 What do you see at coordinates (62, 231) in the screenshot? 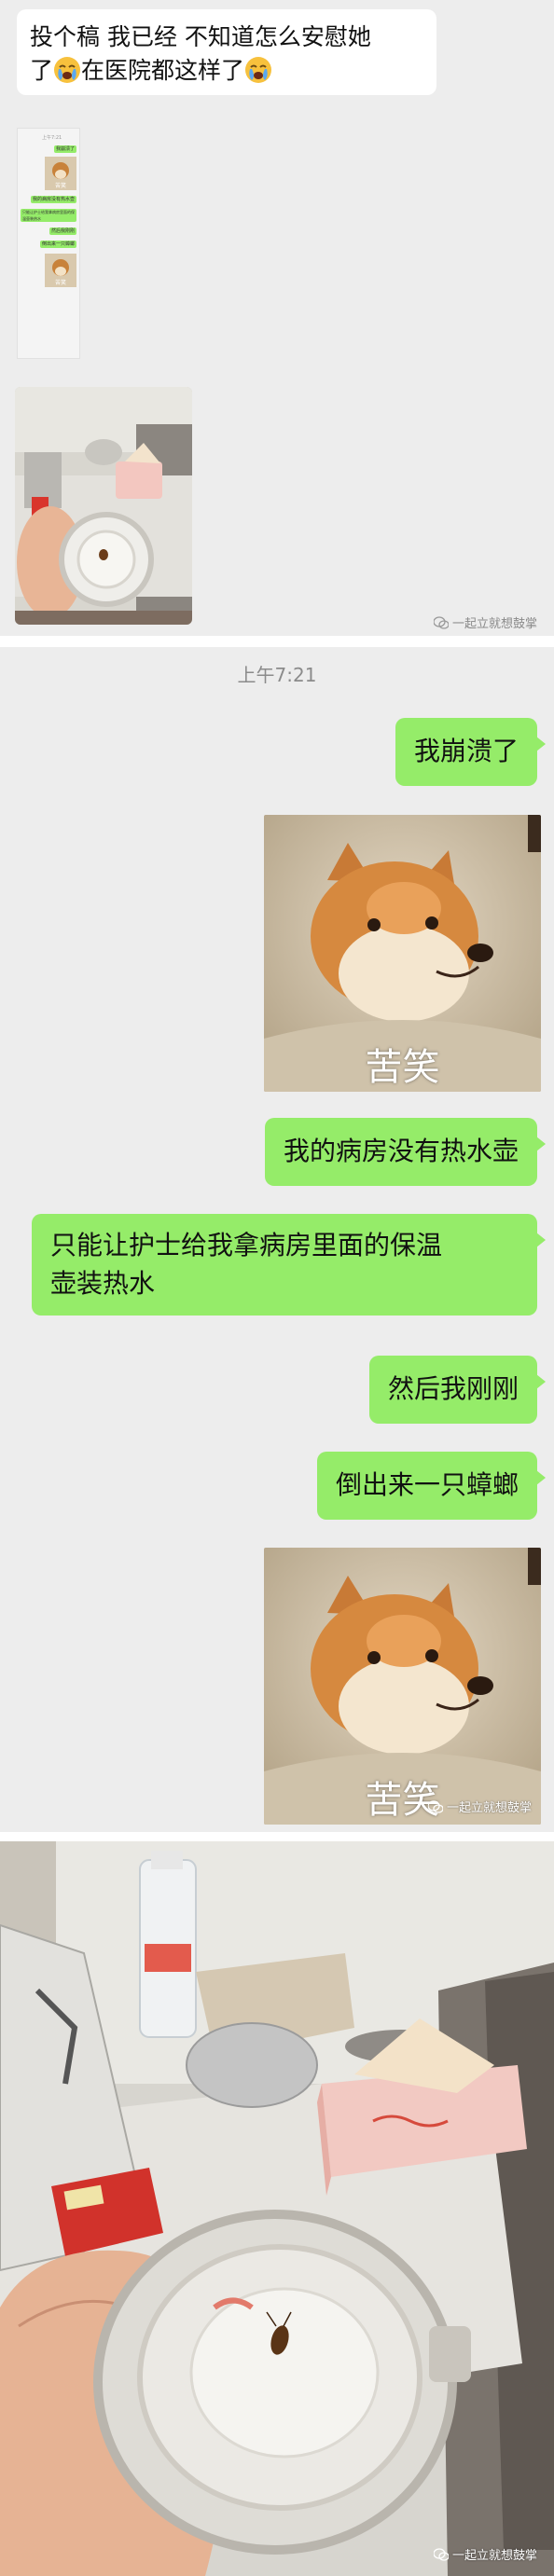
I see `thumb-msg-4: 然后我刚刚` at bounding box center [62, 231].